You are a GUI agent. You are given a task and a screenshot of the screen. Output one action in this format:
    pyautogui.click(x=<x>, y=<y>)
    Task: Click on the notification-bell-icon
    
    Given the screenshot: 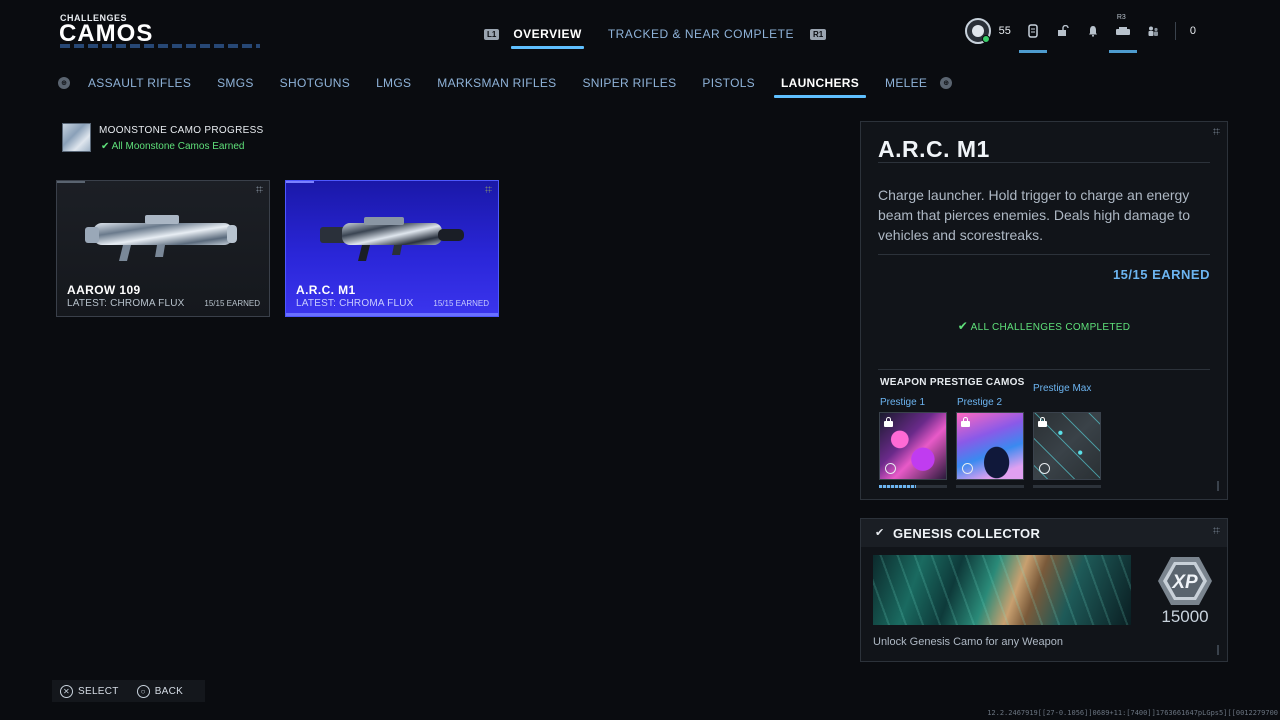 What is the action you would take?
    pyautogui.click(x=1093, y=31)
    